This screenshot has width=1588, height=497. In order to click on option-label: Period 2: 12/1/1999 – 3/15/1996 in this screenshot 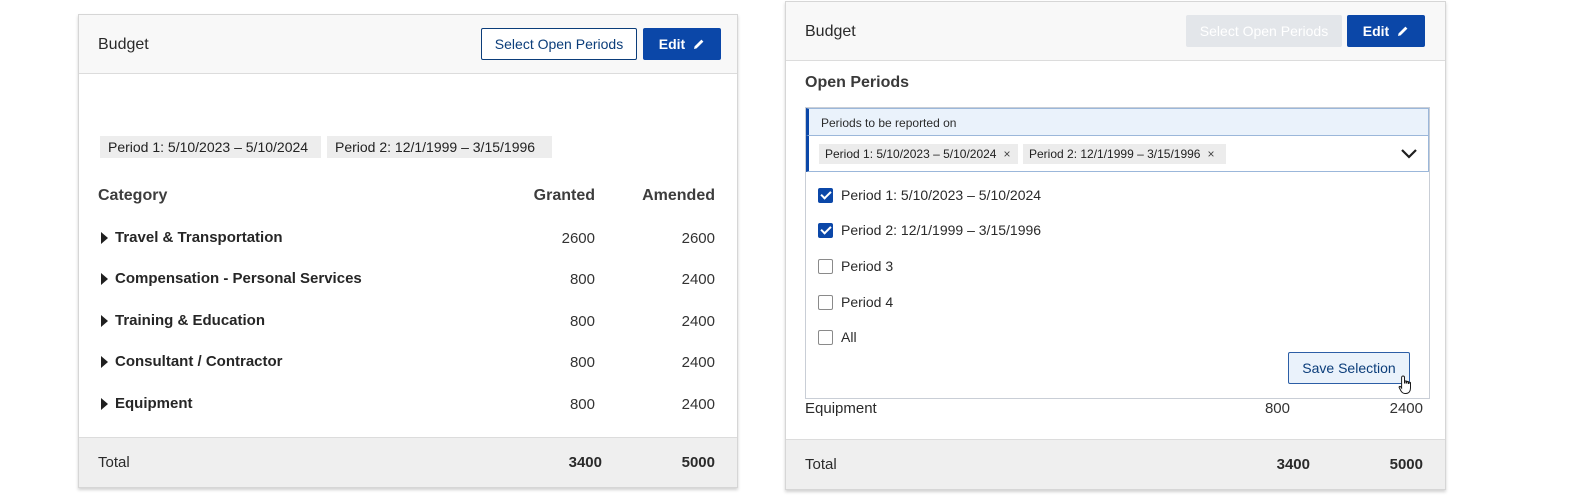, I will do `click(941, 230)`.